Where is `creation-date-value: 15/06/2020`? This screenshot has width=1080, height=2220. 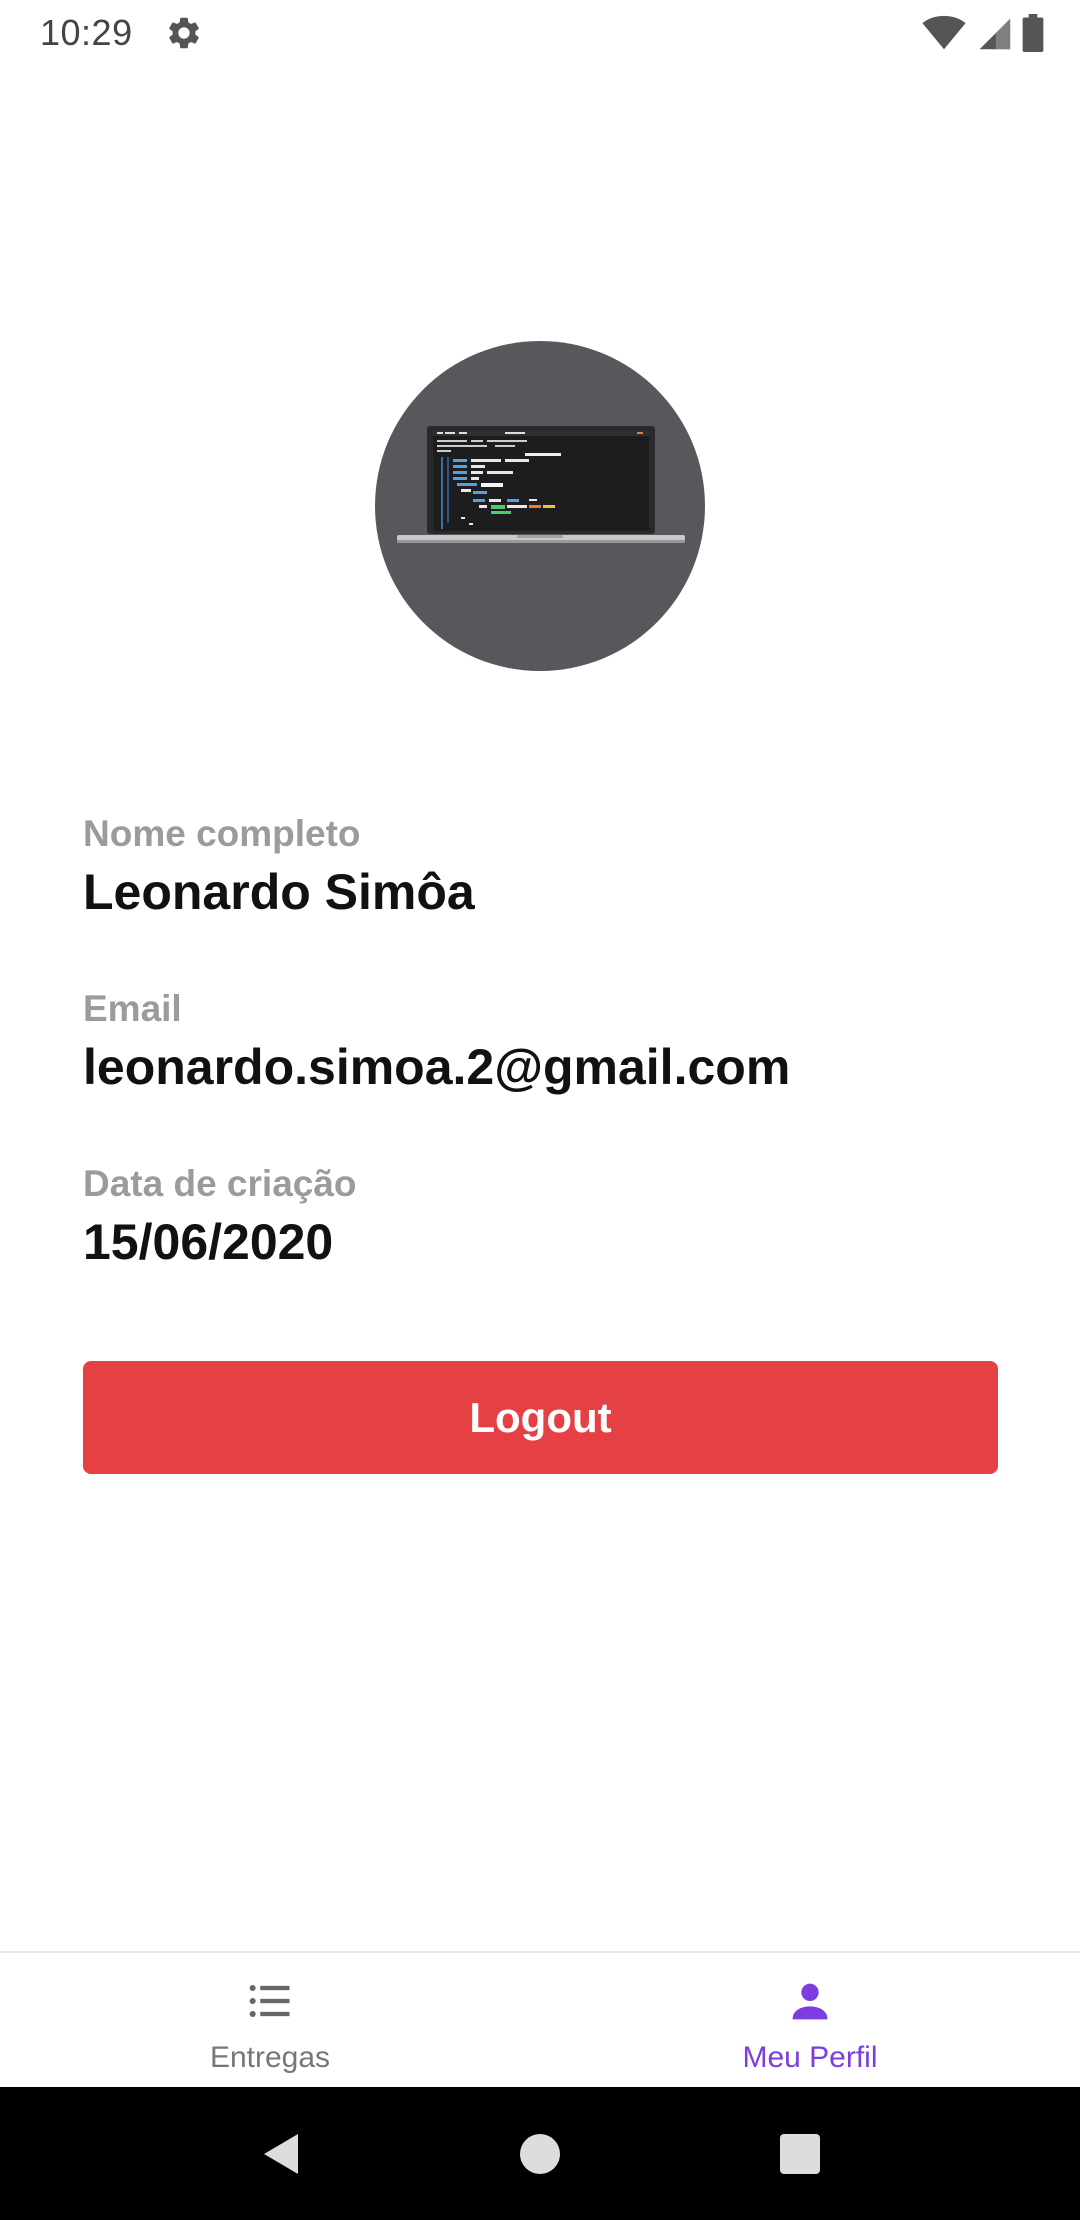 creation-date-value: 15/06/2020 is located at coordinates (208, 1242).